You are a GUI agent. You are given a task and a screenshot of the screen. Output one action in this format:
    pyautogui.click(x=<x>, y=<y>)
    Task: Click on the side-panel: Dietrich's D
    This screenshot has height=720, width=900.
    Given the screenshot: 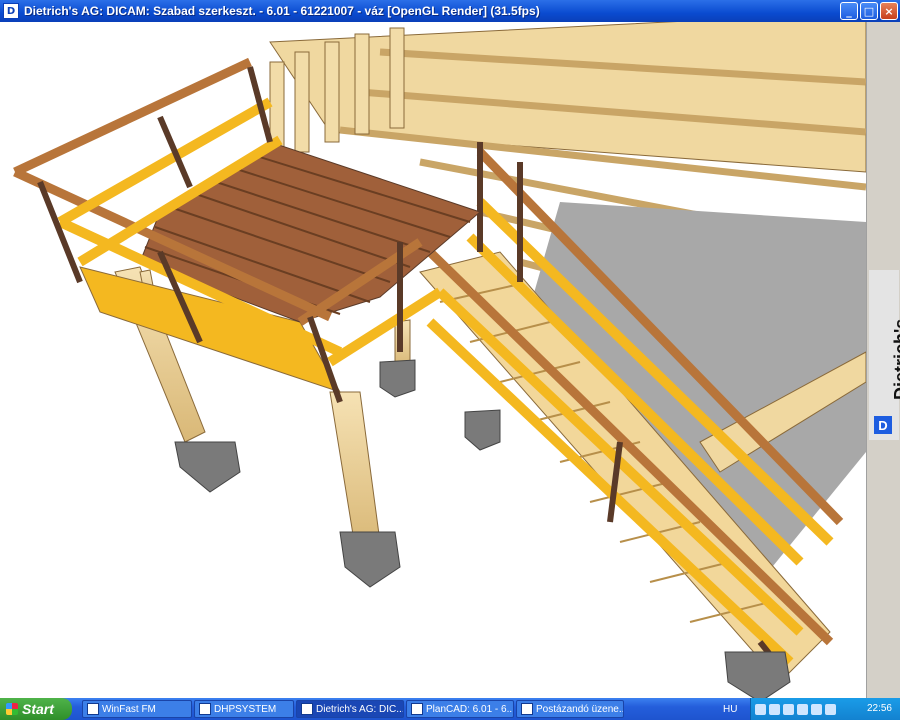 What is the action you would take?
    pyautogui.click(x=883, y=360)
    